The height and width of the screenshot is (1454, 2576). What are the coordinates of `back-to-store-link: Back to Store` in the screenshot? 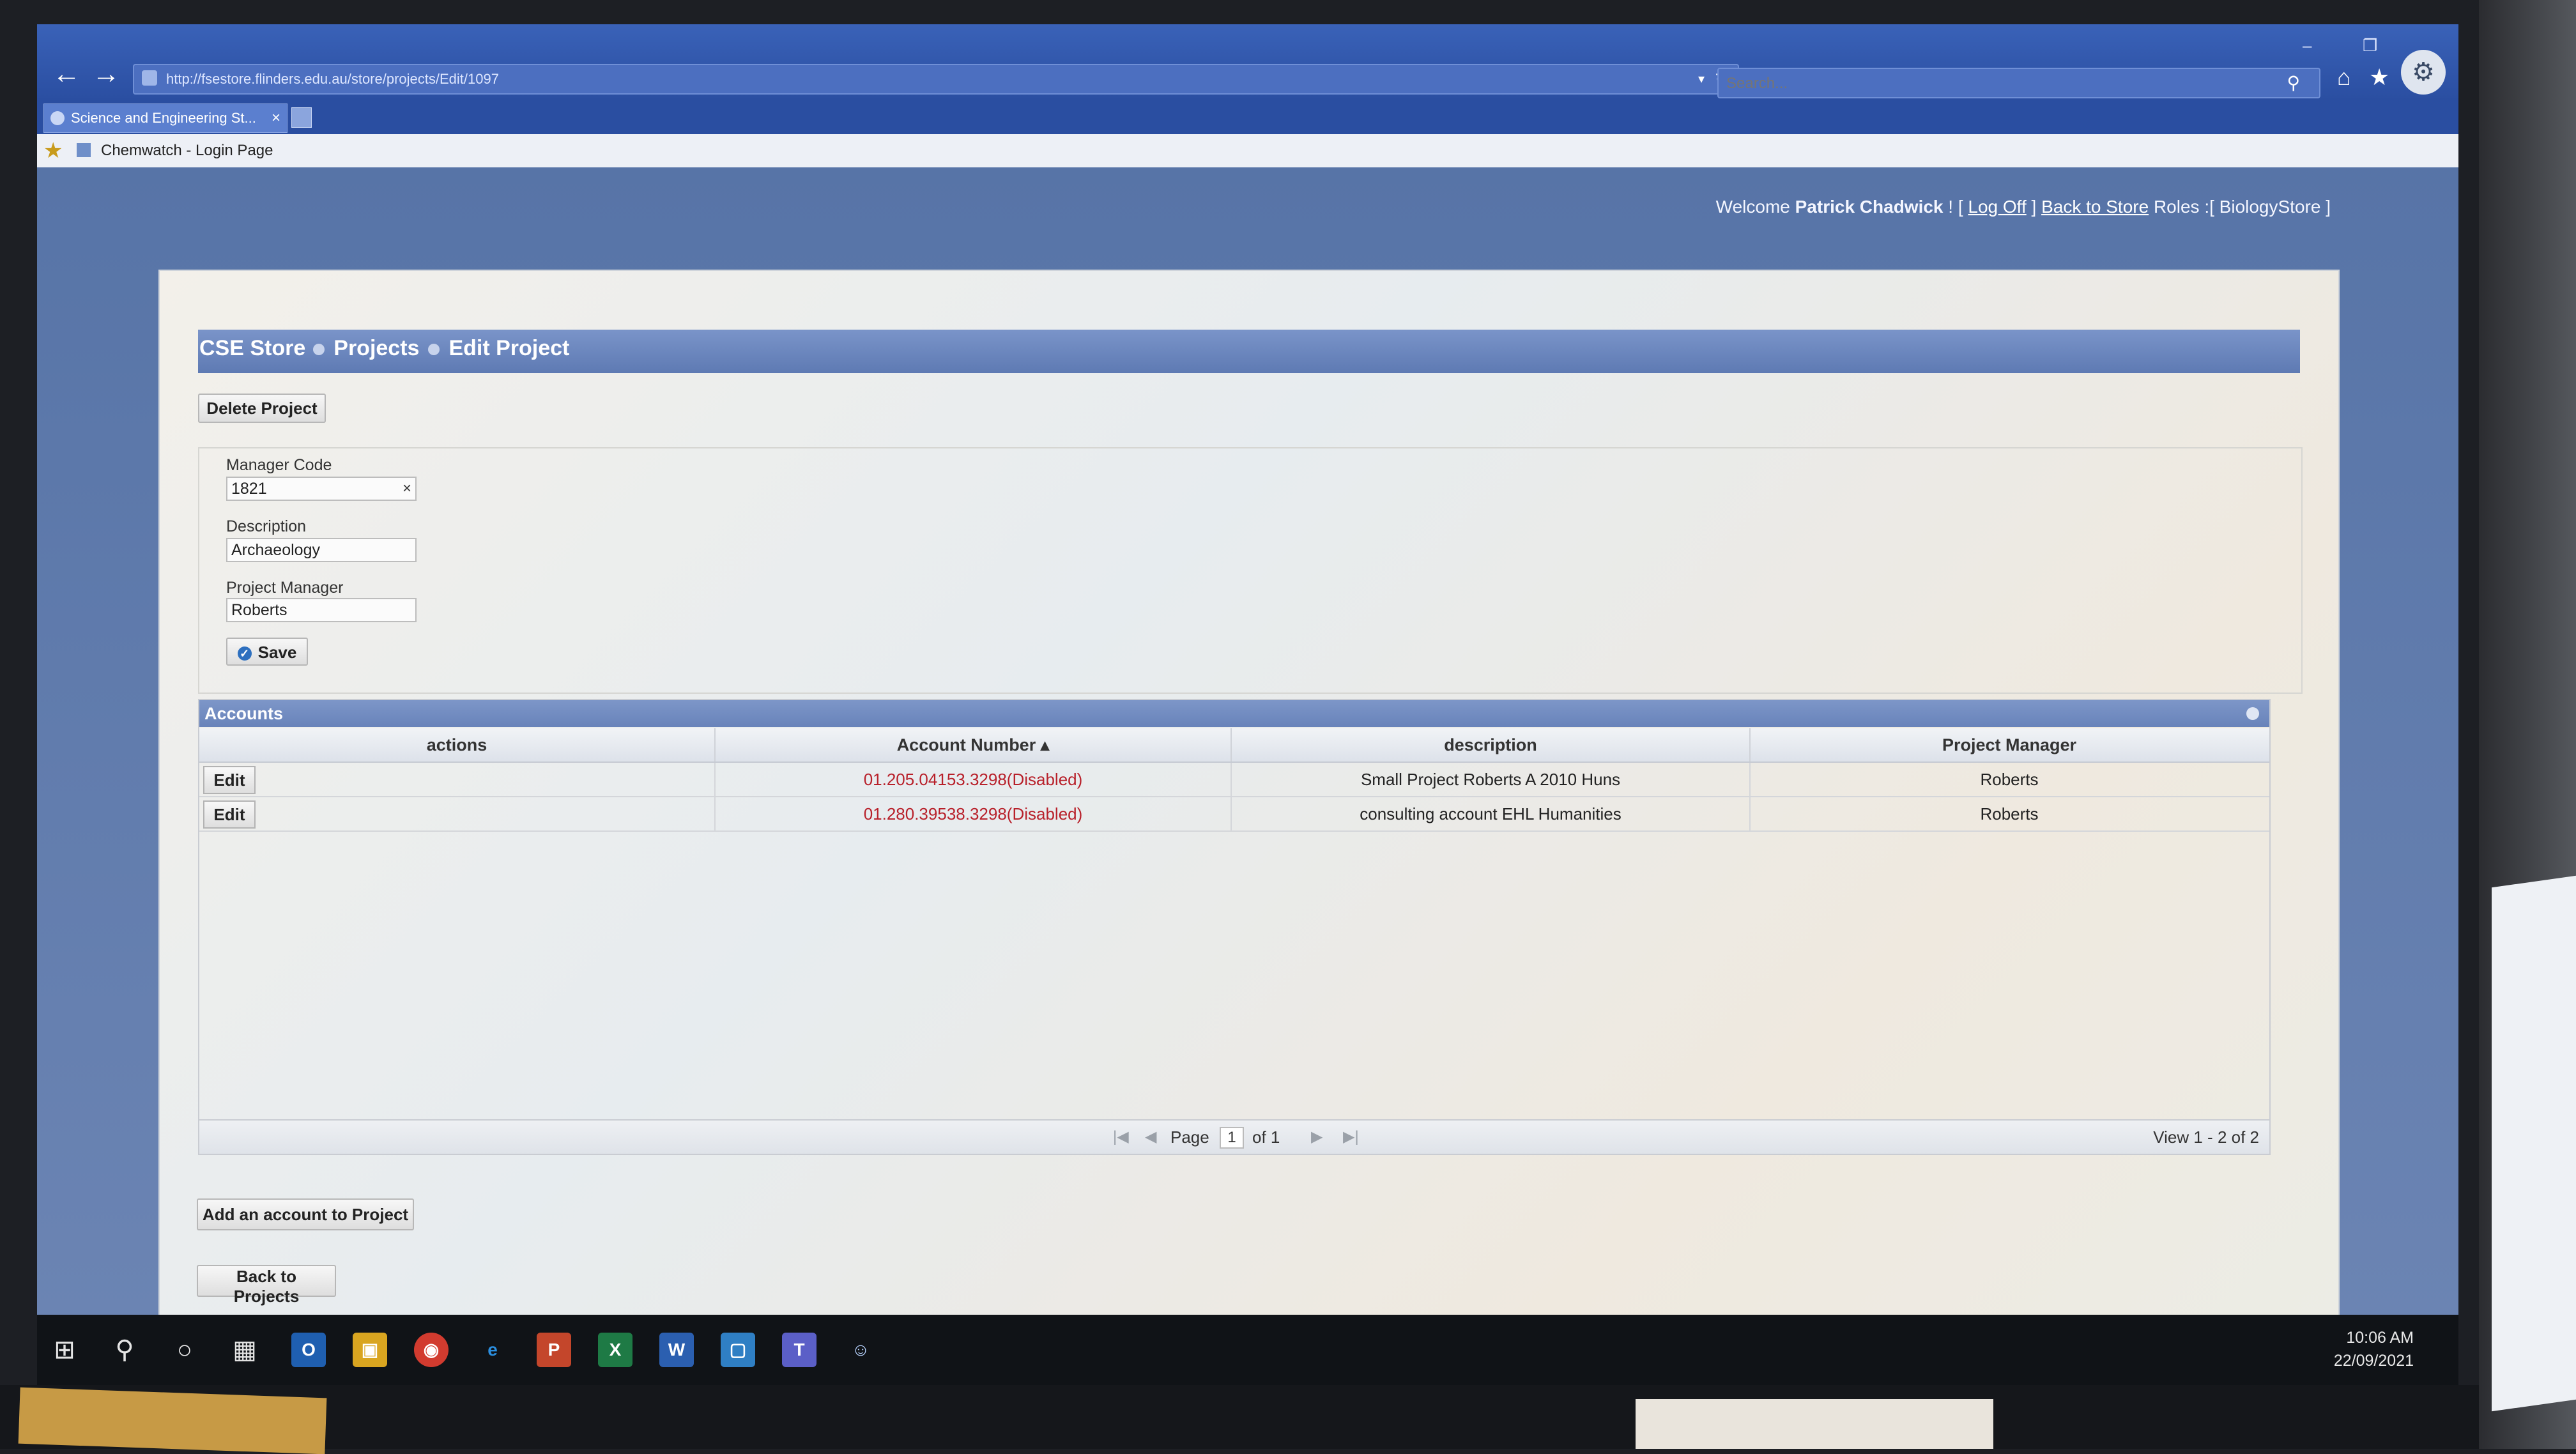 It's located at (2095, 207).